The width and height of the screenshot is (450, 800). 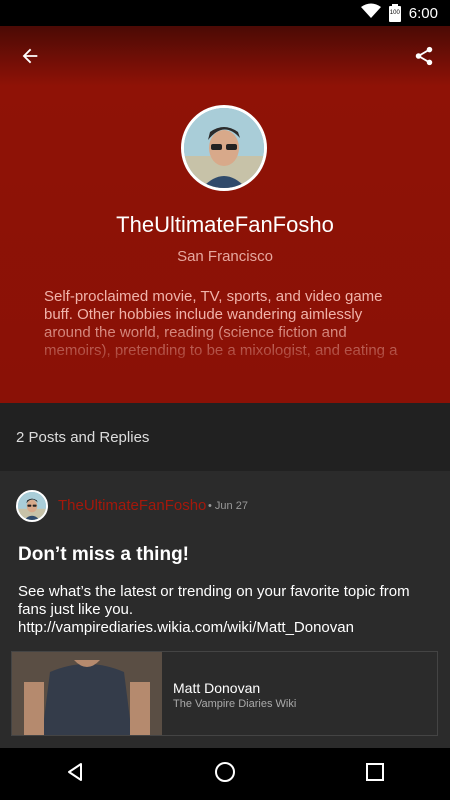 What do you see at coordinates (228, 506) in the screenshot?
I see `post-date: • Jun 27` at bounding box center [228, 506].